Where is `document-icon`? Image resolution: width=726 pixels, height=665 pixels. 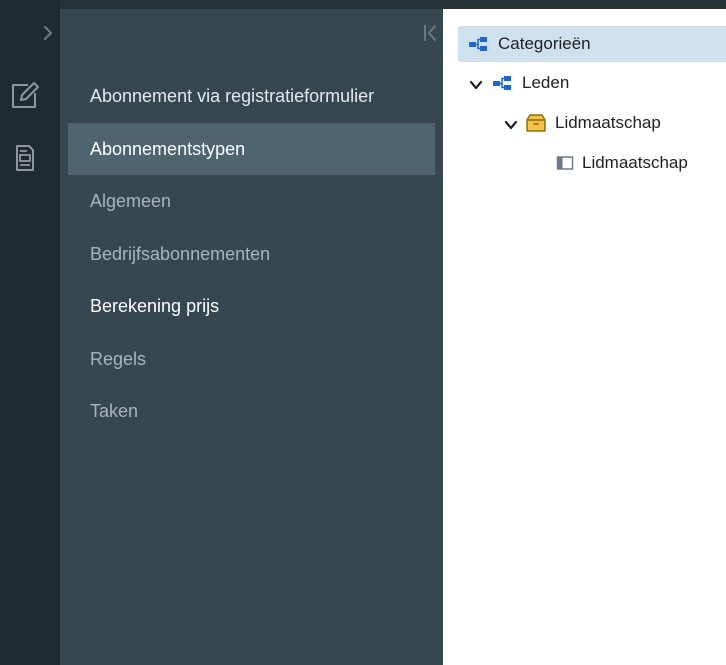
document-icon is located at coordinates (25, 158).